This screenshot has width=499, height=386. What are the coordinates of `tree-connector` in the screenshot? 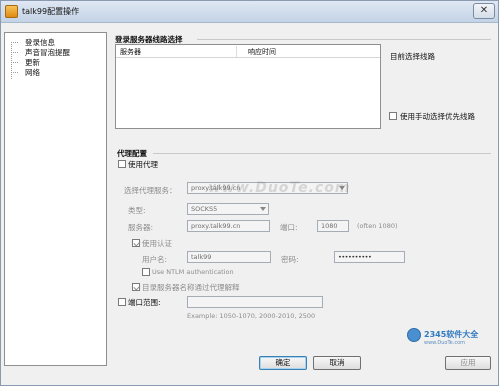 It's located at (11, 60).